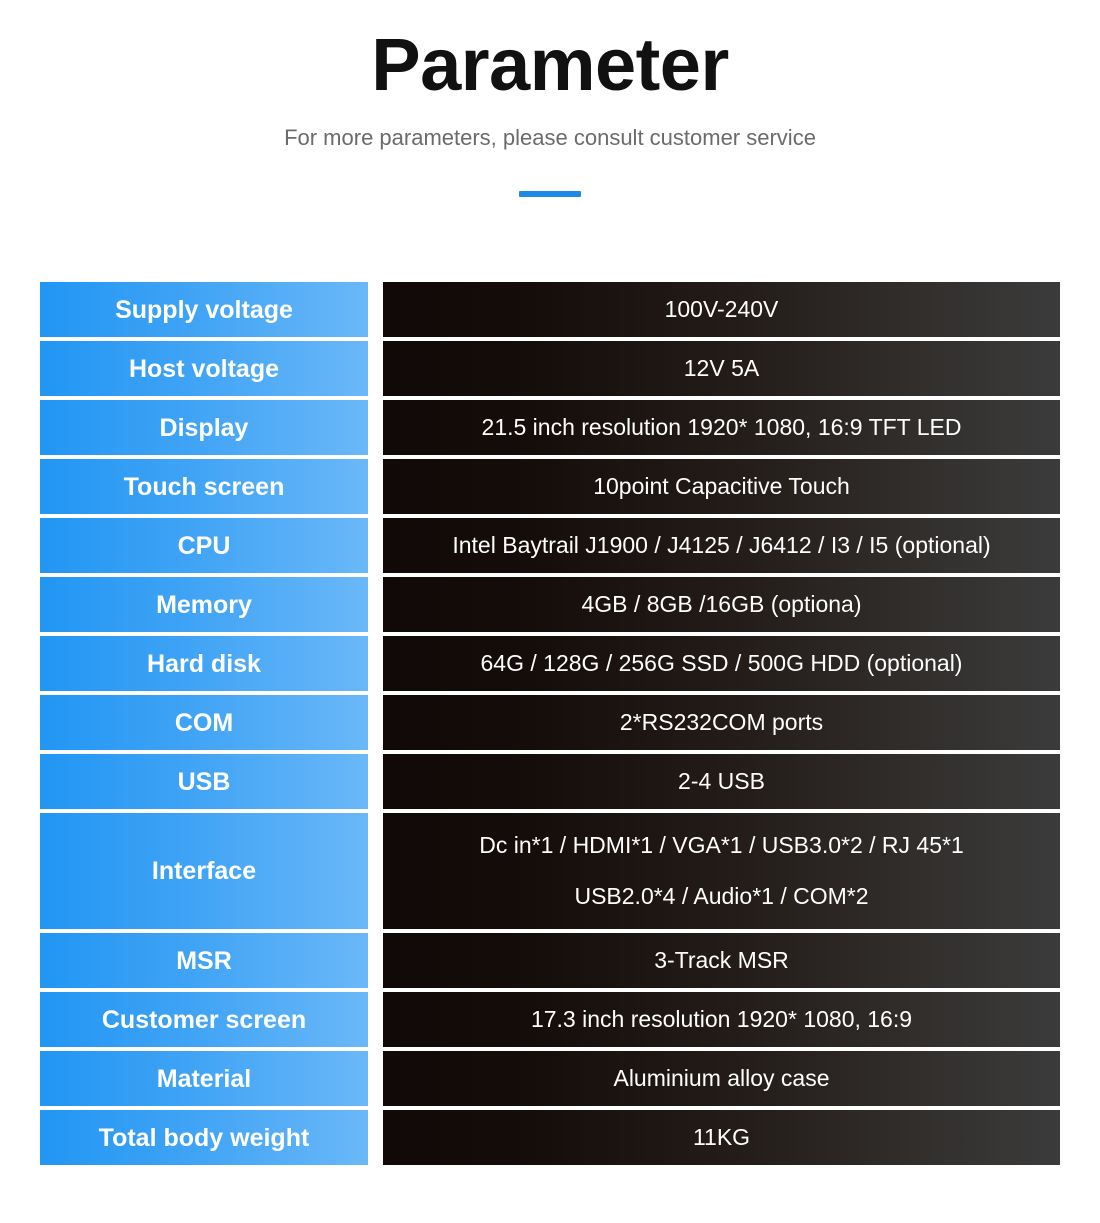  I want to click on spec-label-text: Host voltage, so click(204, 368).